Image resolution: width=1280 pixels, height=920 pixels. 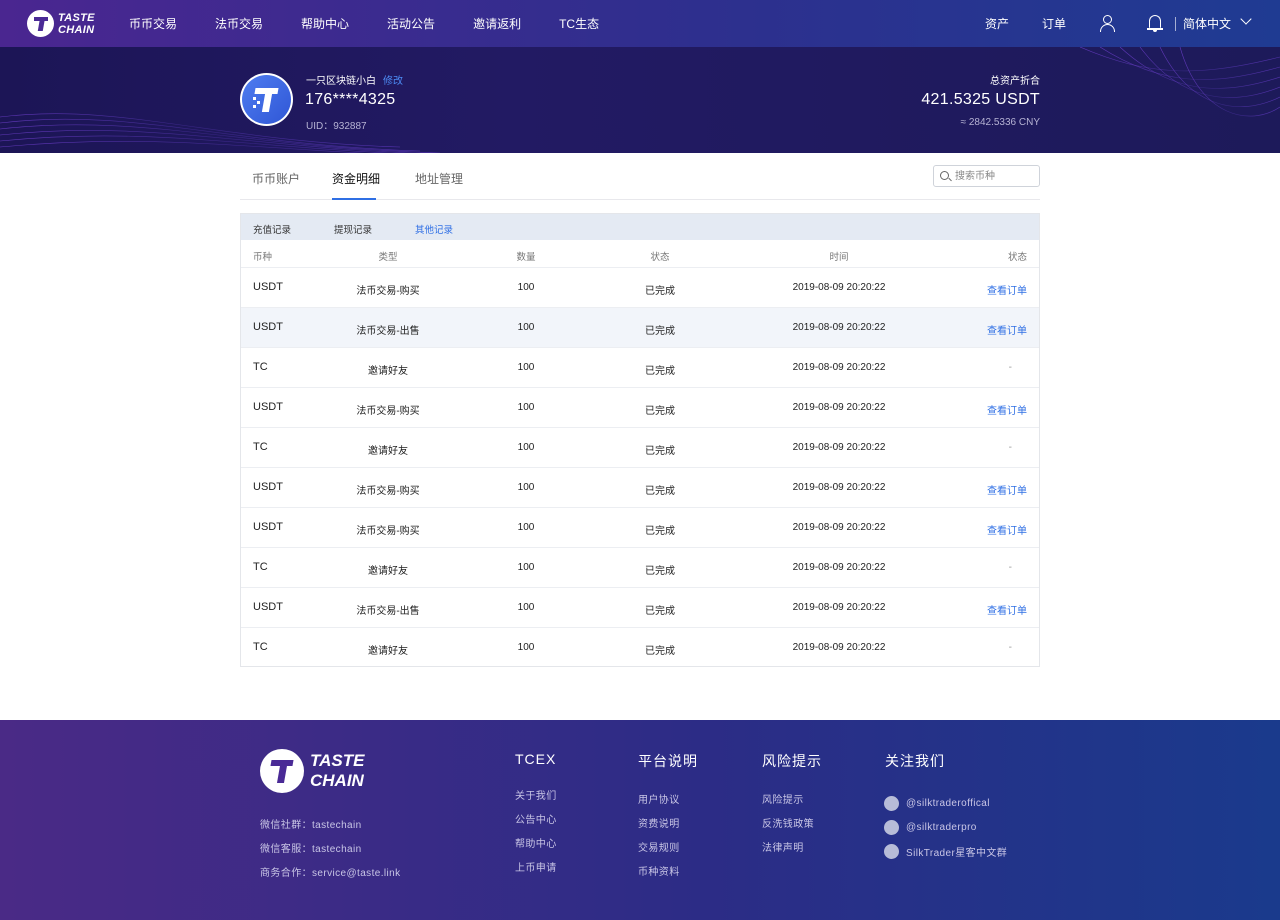 What do you see at coordinates (668, 803) in the screenshot?
I see `footer-link-user-agreement: 用户协议` at bounding box center [668, 803].